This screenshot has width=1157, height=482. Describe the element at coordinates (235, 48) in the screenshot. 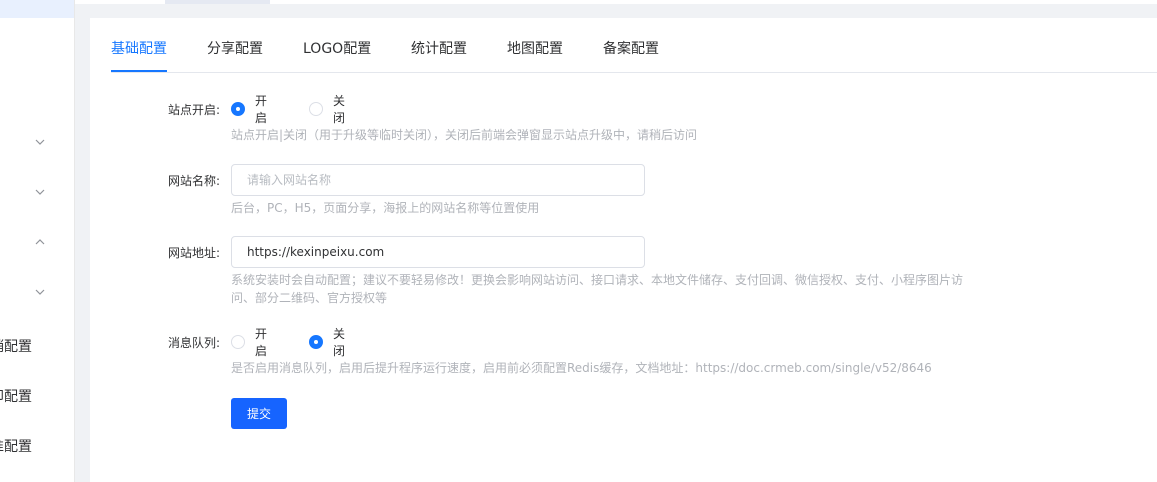

I see `tab-share-config: 分享配置` at that location.